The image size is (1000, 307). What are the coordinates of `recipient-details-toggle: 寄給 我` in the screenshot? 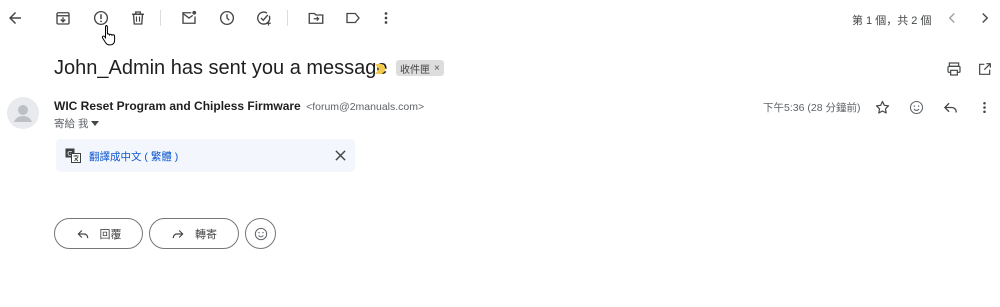 It's located at (77, 123).